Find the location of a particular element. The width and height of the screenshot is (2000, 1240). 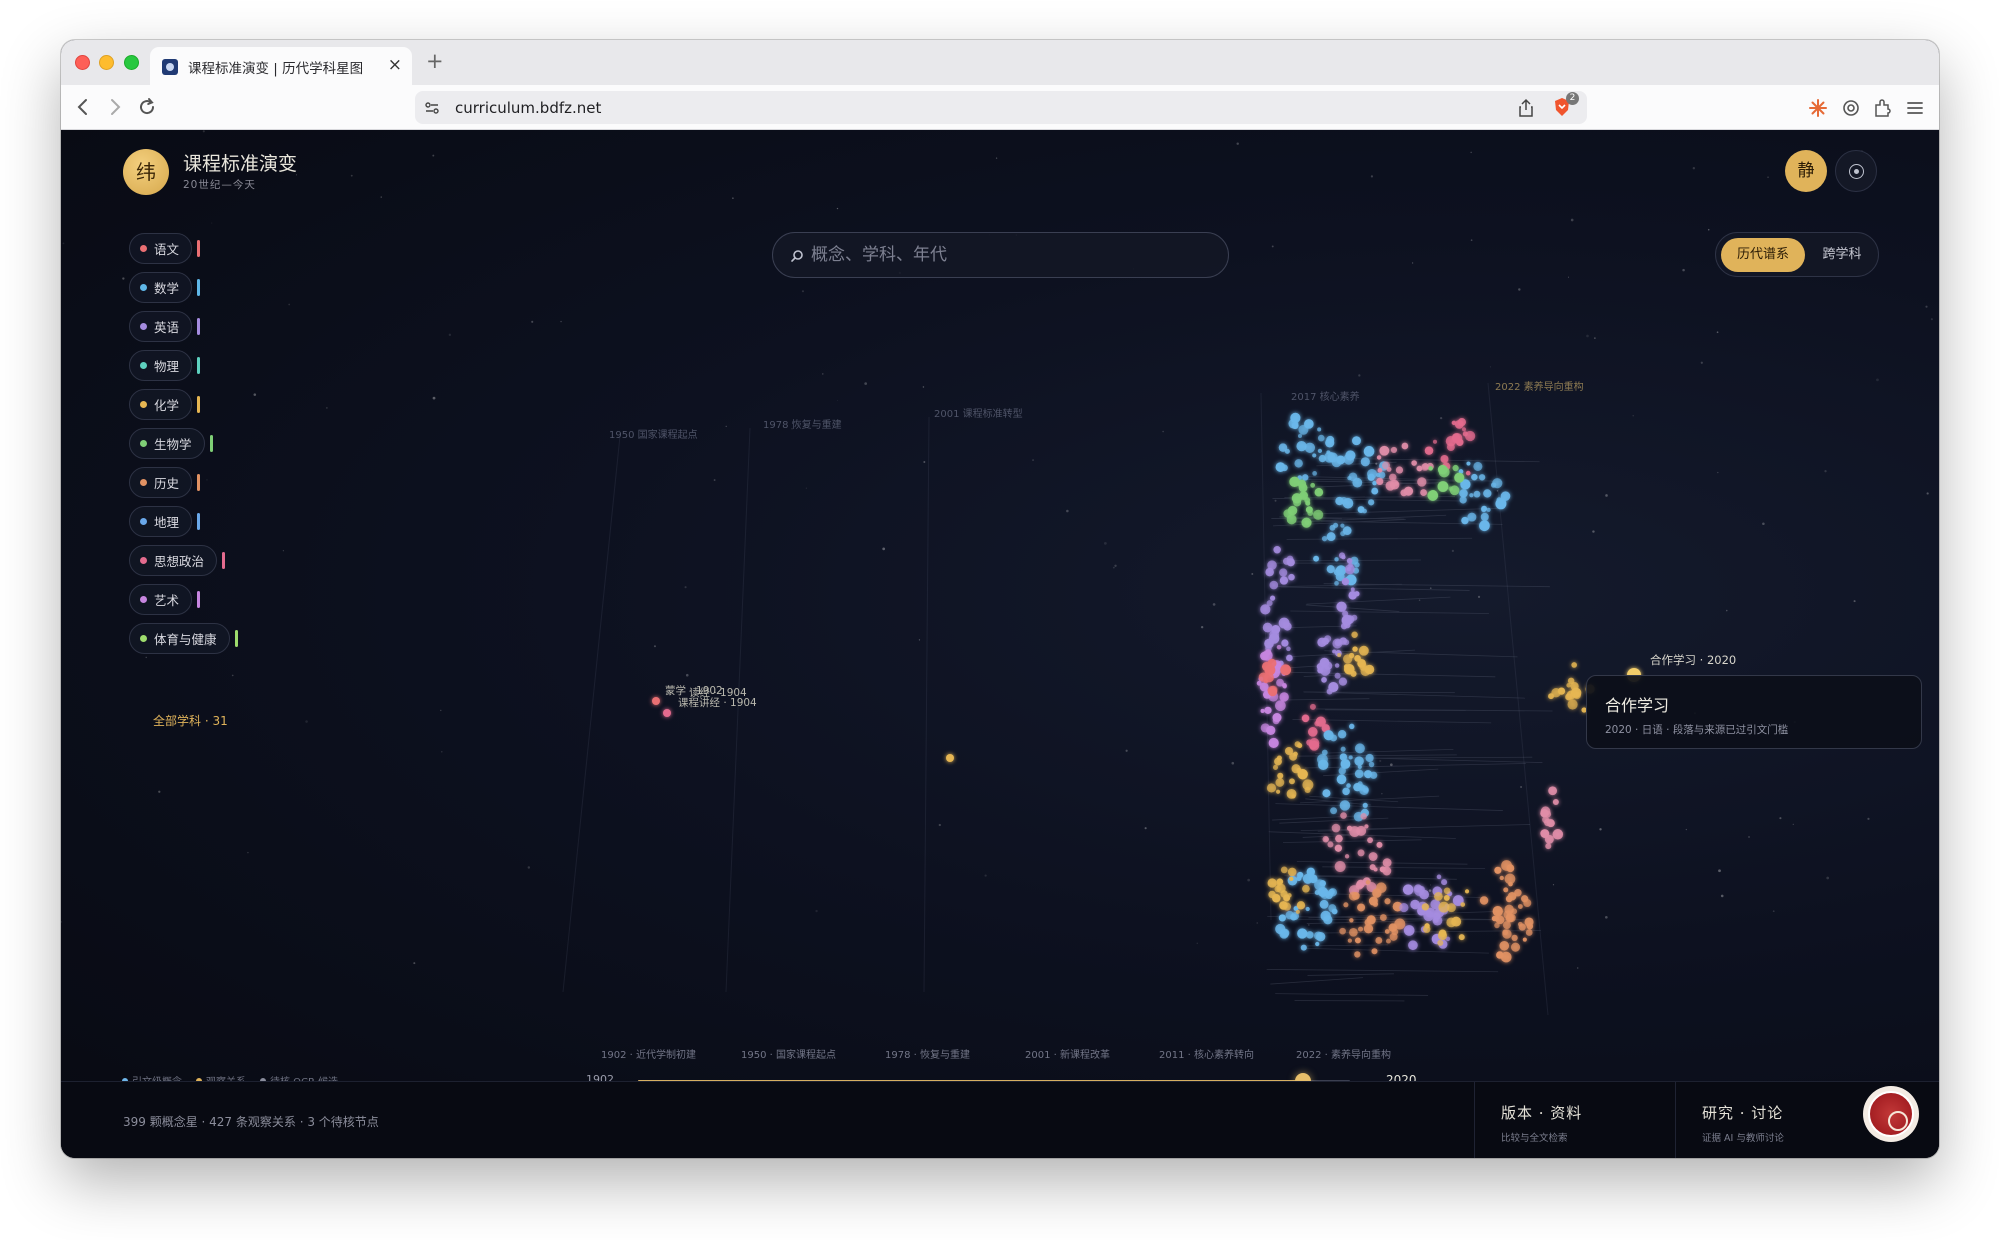

search-box is located at coordinates (1000, 255).